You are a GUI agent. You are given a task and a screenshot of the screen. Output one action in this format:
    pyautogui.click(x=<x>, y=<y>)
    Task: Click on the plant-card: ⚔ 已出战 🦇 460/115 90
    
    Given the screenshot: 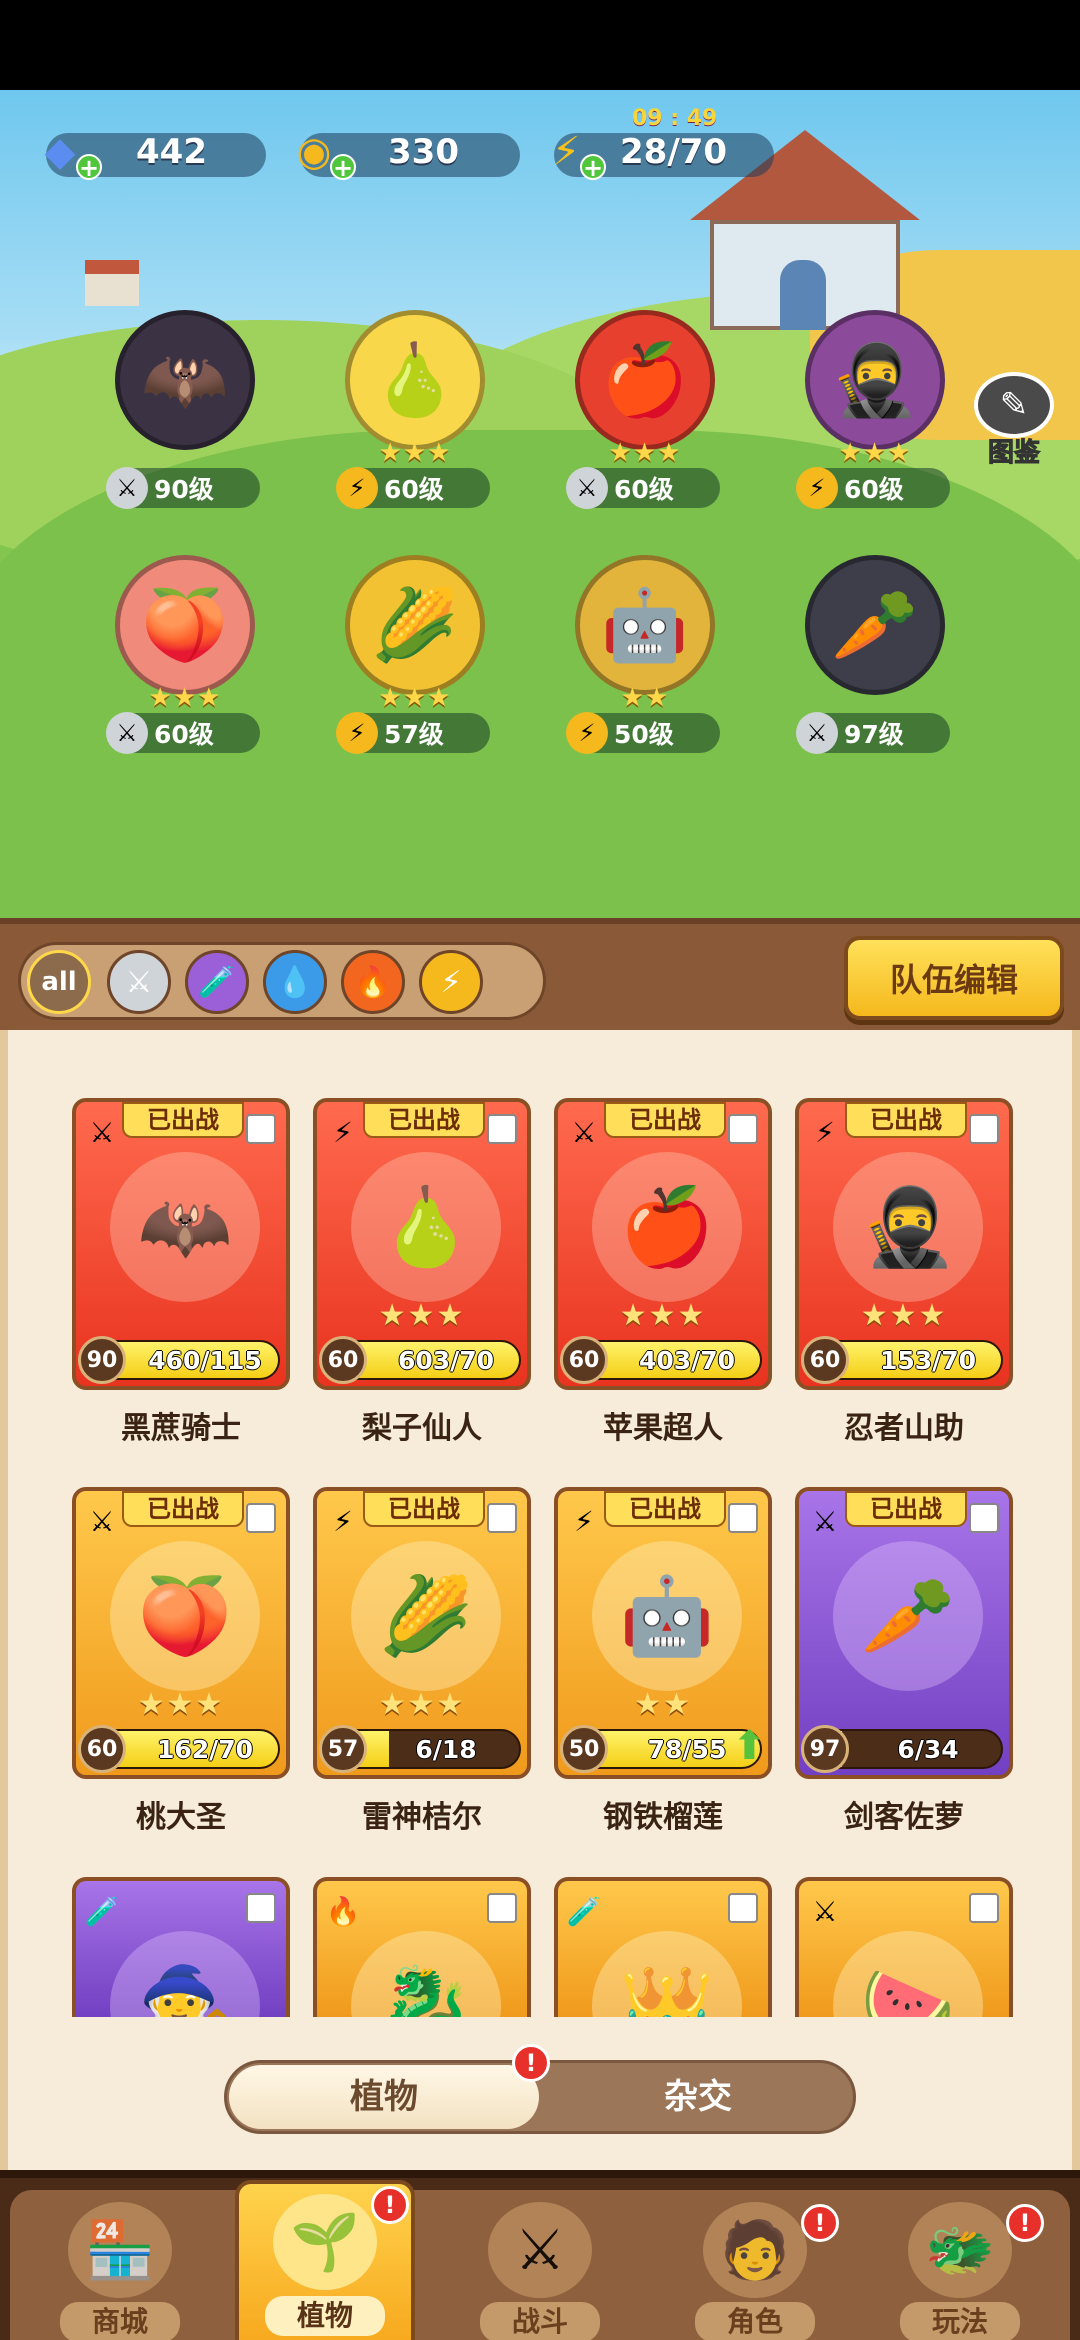 What is the action you would take?
    pyautogui.click(x=181, y=1244)
    